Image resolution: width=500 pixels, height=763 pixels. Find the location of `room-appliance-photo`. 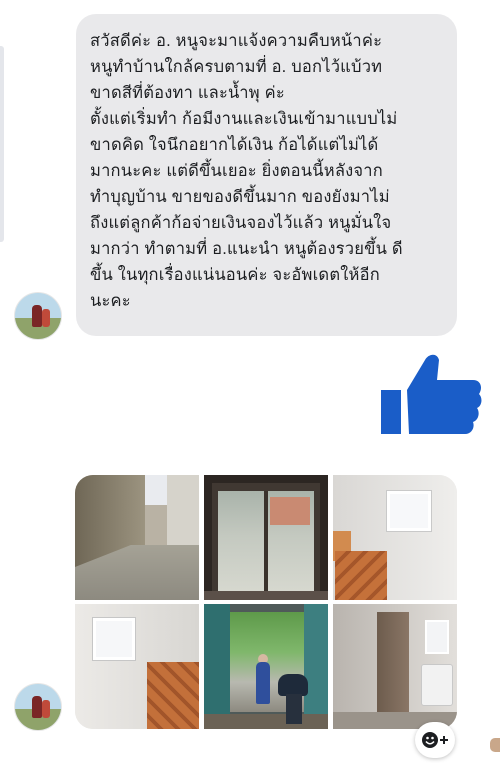

room-appliance-photo is located at coordinates (395, 666).